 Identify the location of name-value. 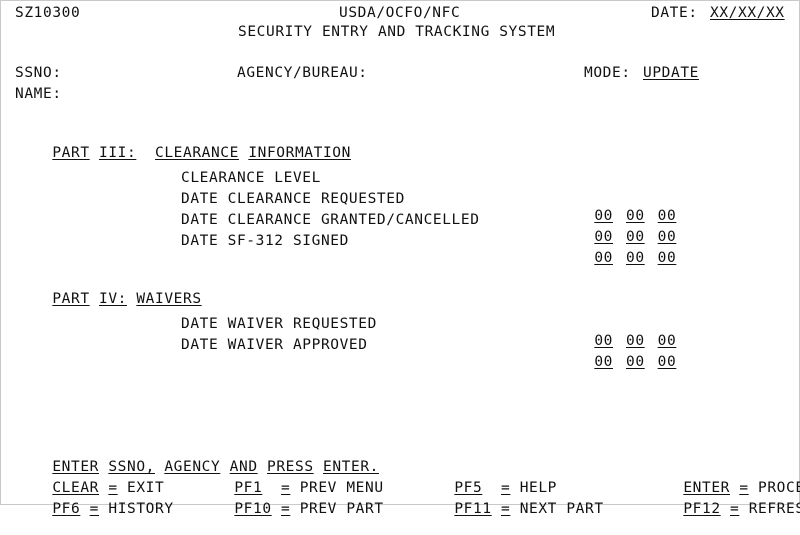
(129, 93).